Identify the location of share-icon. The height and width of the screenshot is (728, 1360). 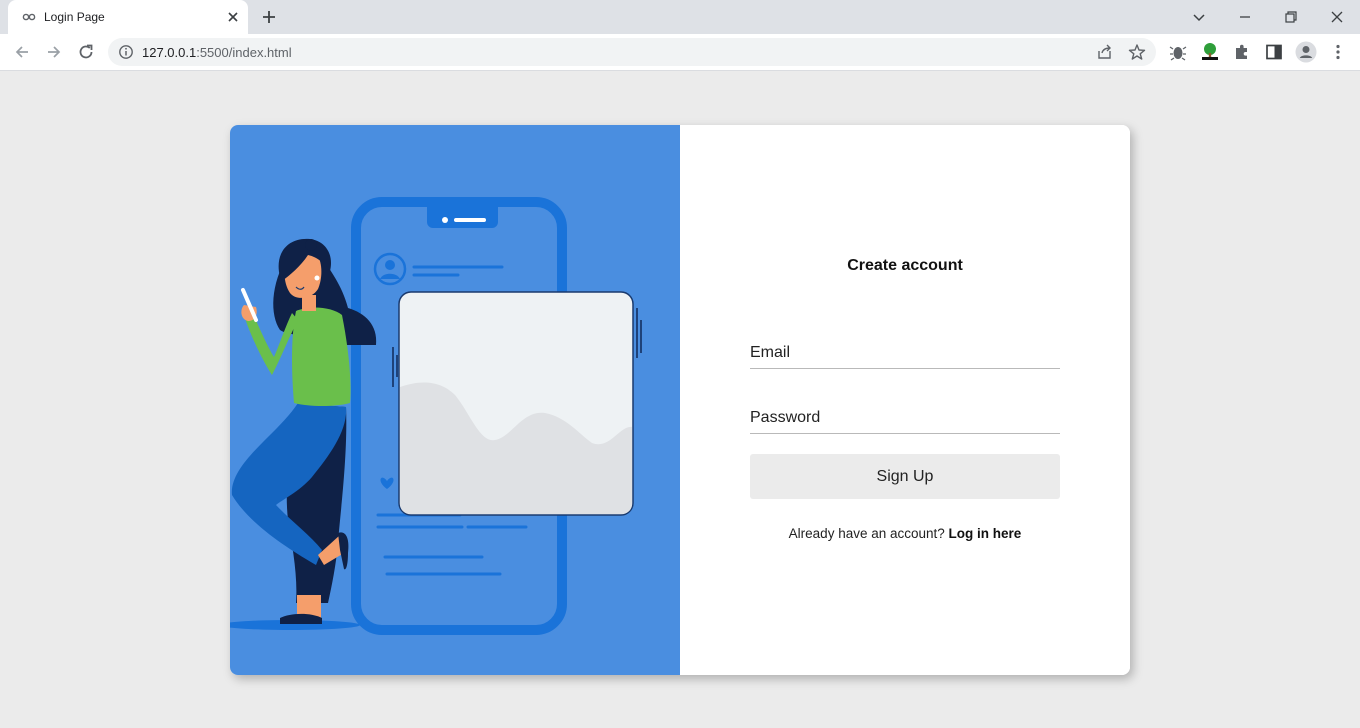
(1105, 52).